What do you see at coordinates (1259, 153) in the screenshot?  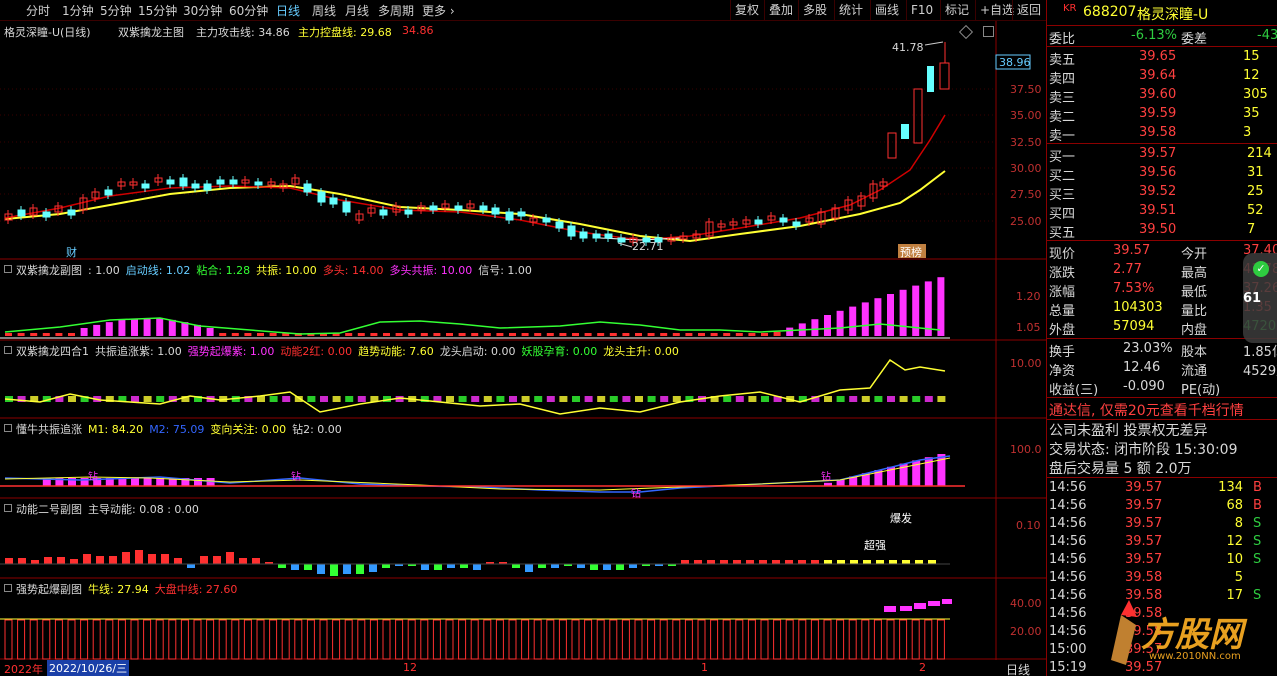 I see `bid-volume: 214` at bounding box center [1259, 153].